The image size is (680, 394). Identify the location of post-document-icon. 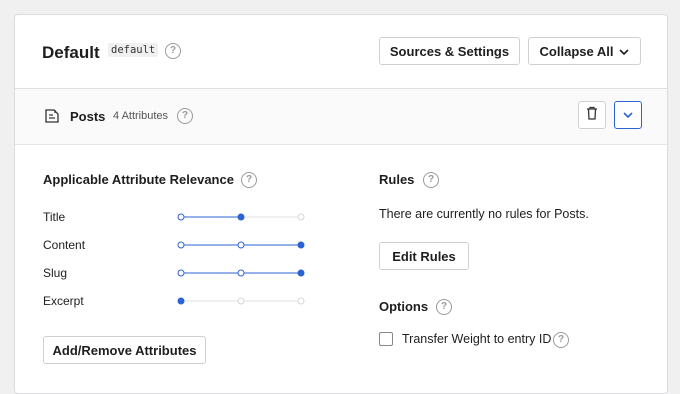
(52, 118).